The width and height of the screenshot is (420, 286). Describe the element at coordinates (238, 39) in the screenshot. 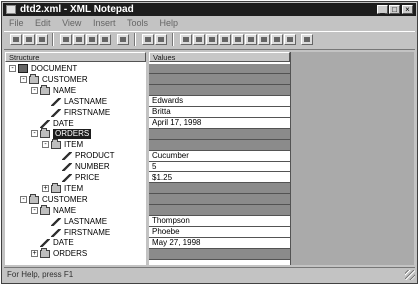

I see `entity-icon` at that location.